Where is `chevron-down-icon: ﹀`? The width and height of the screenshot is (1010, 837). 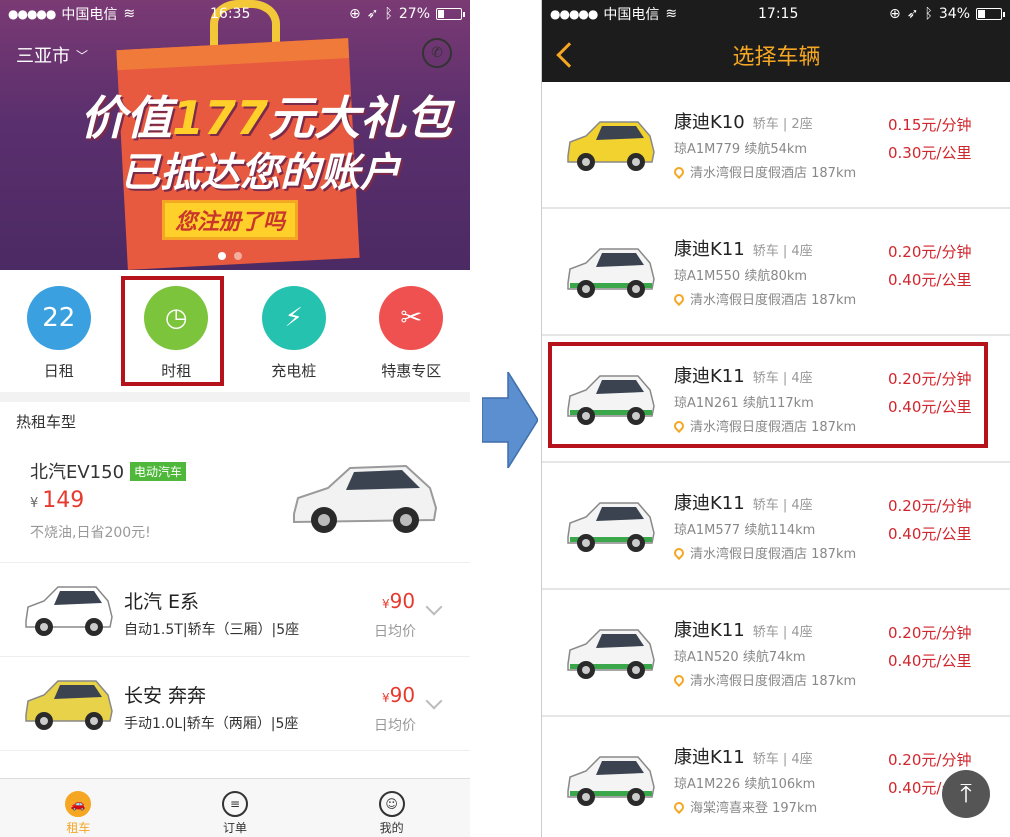
chevron-down-icon: ﹀ is located at coordinates (82, 55).